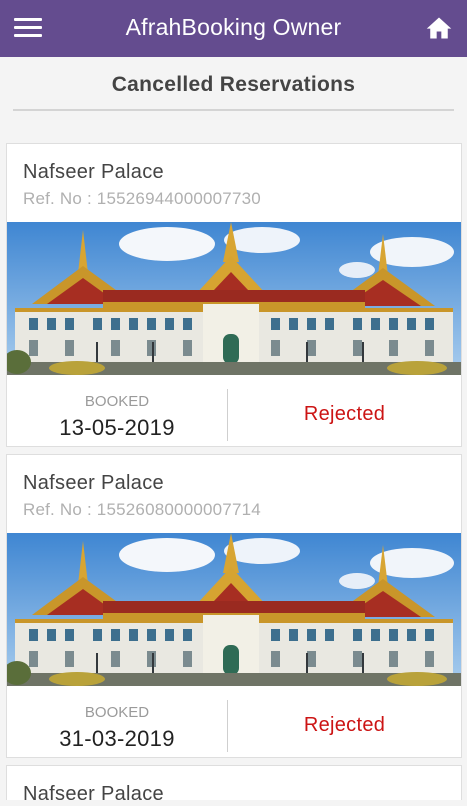 Image resolution: width=467 pixels, height=806 pixels. Describe the element at coordinates (117, 738) in the screenshot. I see `booked-date: 31-03-2019` at that location.